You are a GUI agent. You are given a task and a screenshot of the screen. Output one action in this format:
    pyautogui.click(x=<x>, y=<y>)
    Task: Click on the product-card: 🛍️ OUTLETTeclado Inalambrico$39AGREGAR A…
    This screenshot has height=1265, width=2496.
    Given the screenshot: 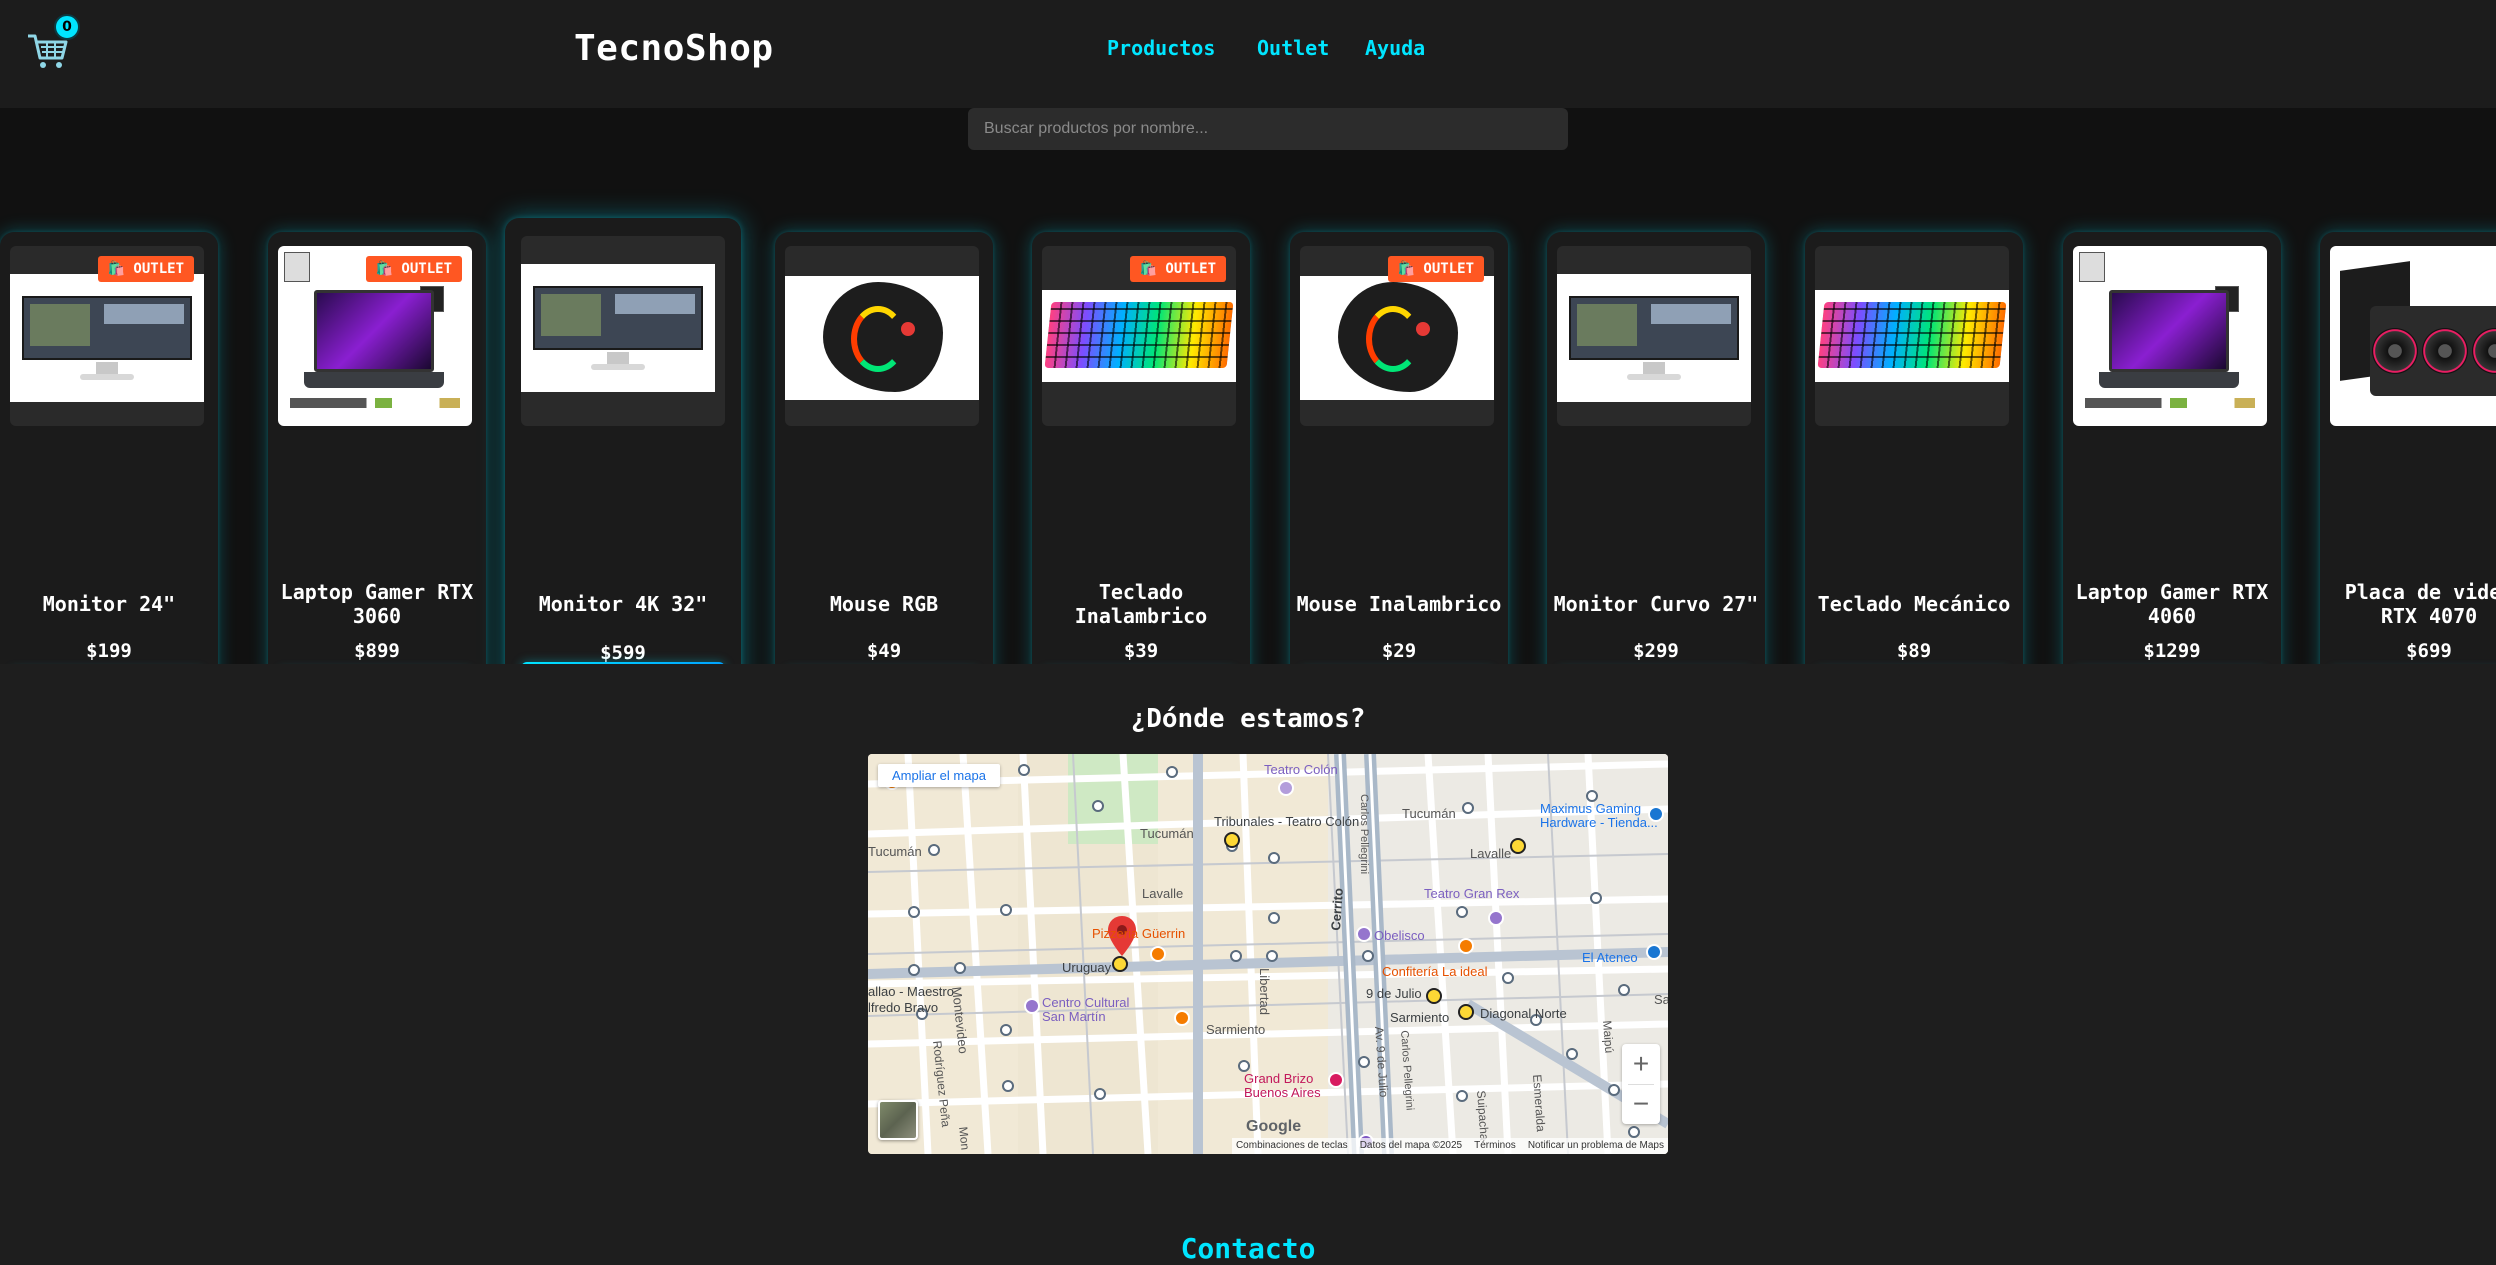 What is the action you would take?
    pyautogui.click(x=1141, y=448)
    